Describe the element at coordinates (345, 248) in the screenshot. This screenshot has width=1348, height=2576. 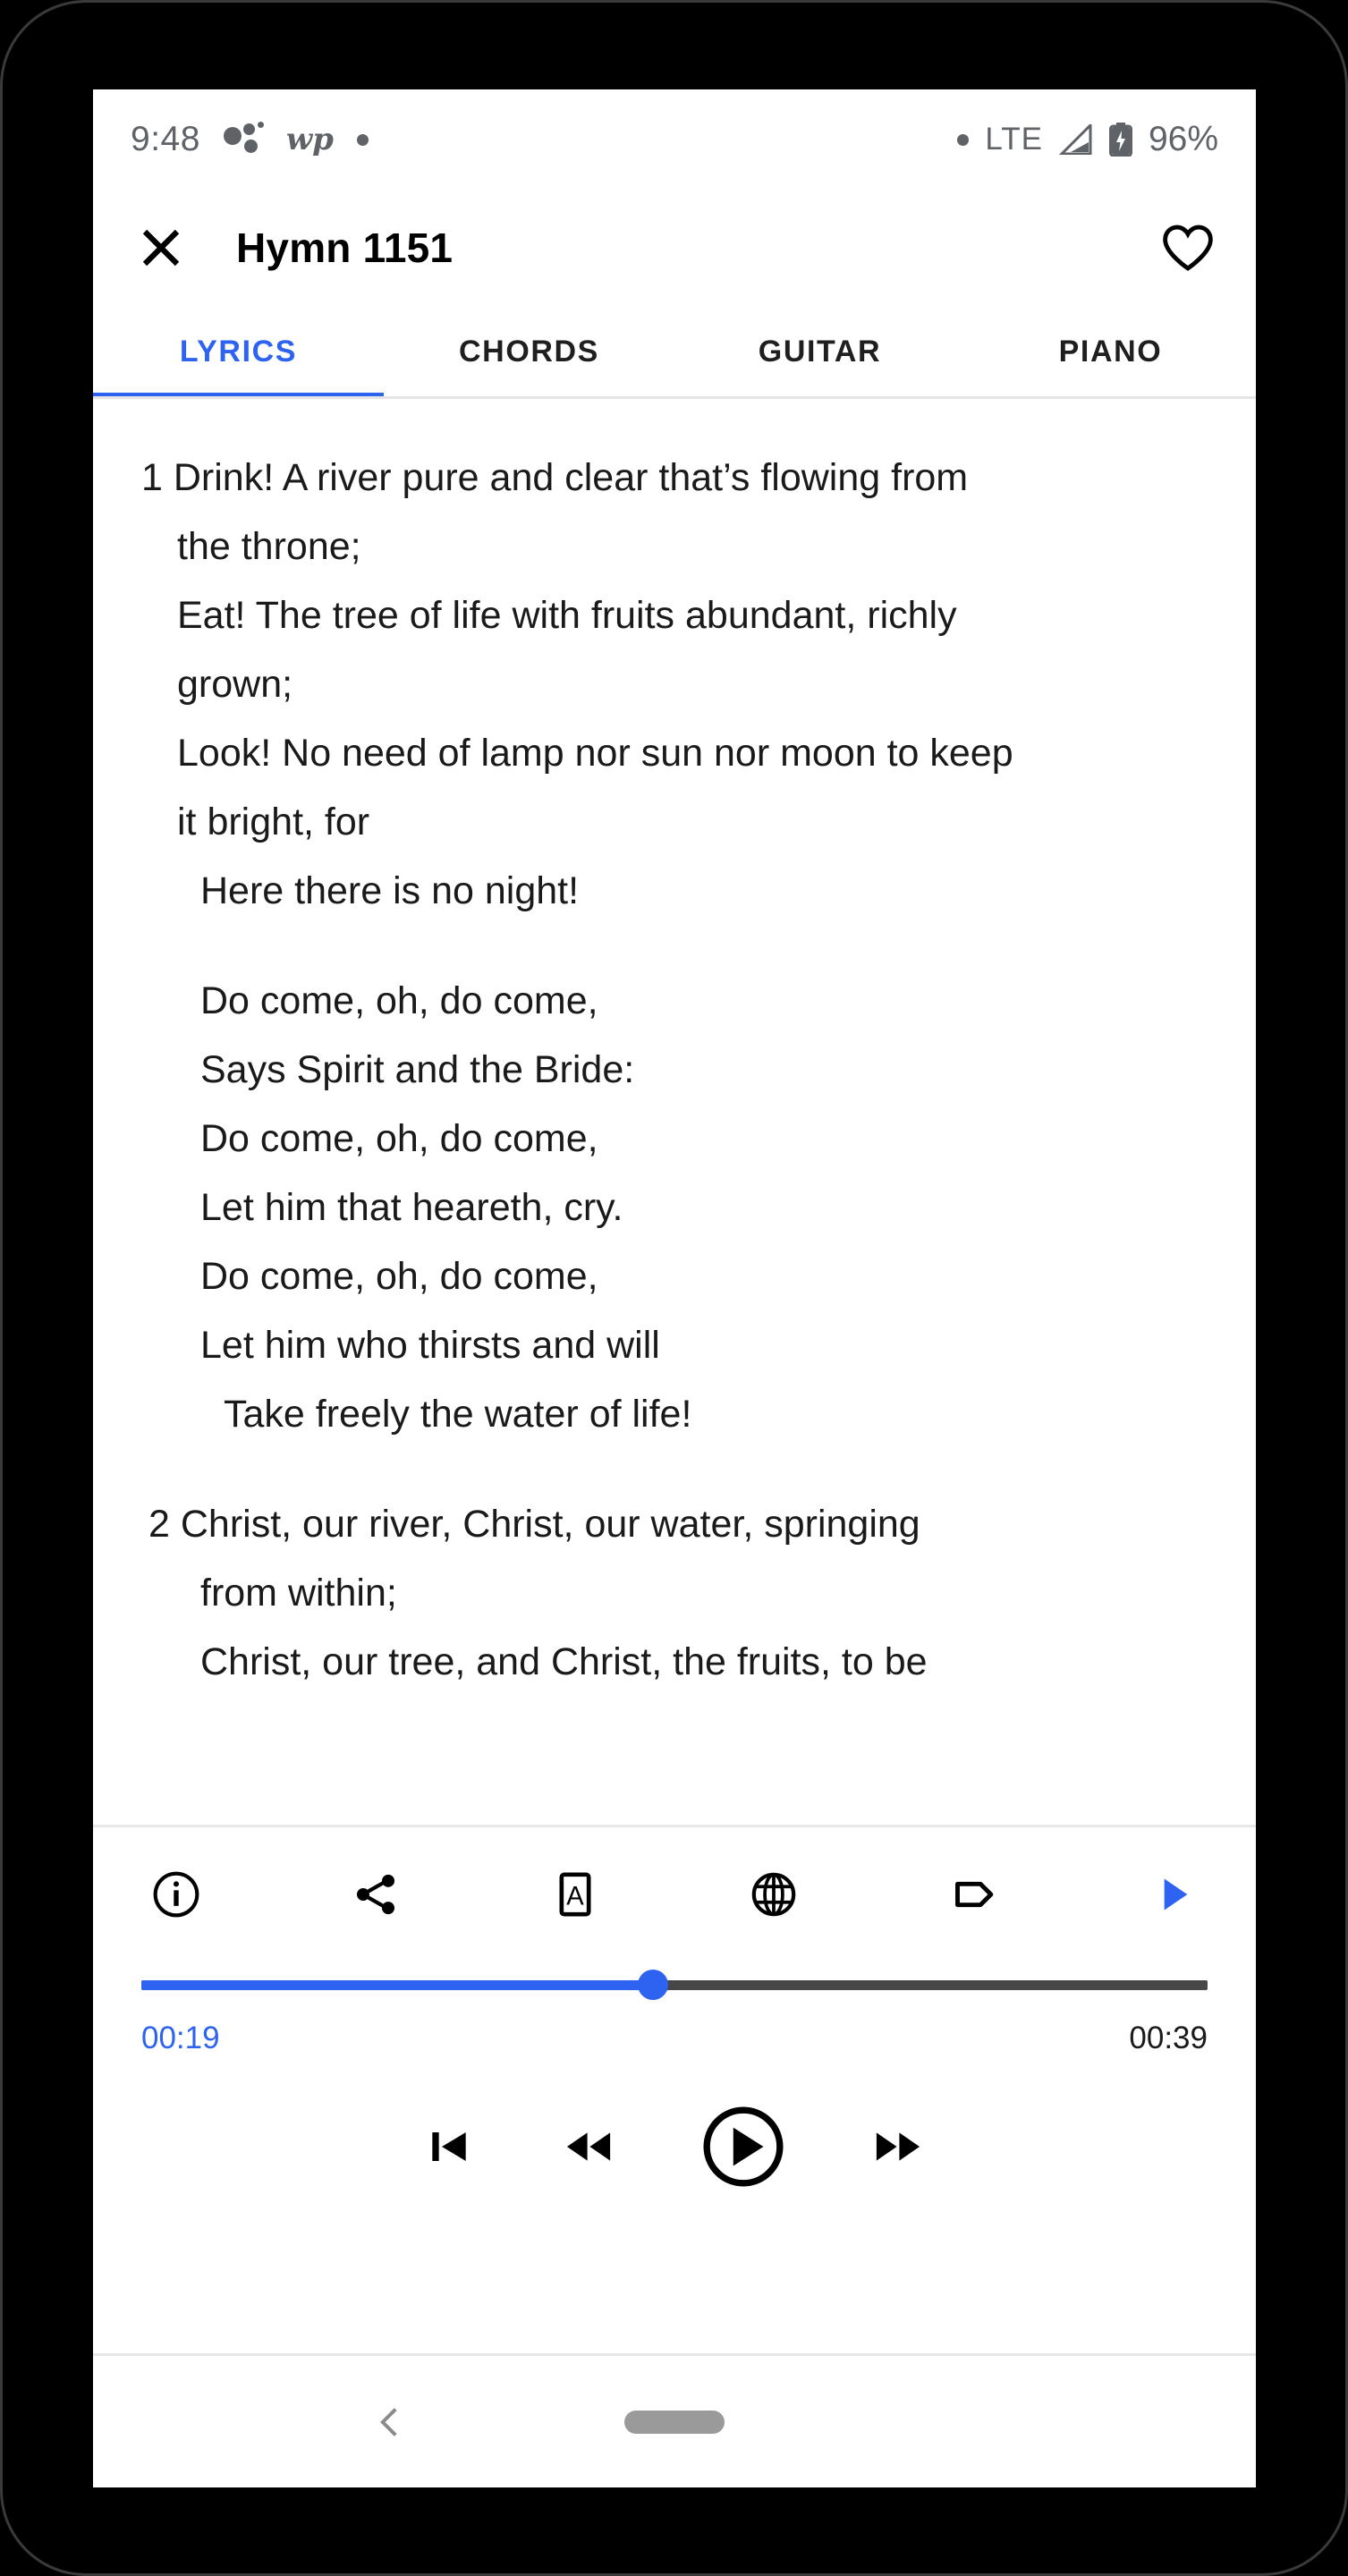
I see `page-title: Hymn 1151` at that location.